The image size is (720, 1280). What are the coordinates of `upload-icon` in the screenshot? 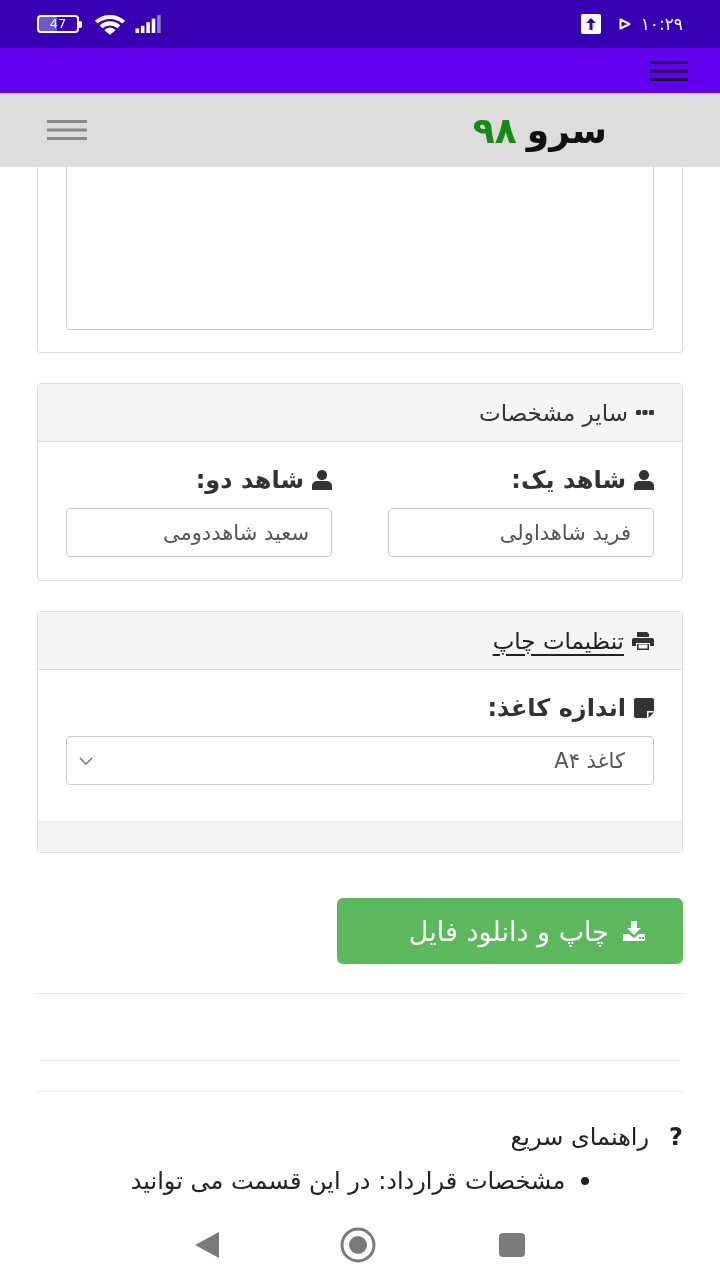 It's located at (590, 24).